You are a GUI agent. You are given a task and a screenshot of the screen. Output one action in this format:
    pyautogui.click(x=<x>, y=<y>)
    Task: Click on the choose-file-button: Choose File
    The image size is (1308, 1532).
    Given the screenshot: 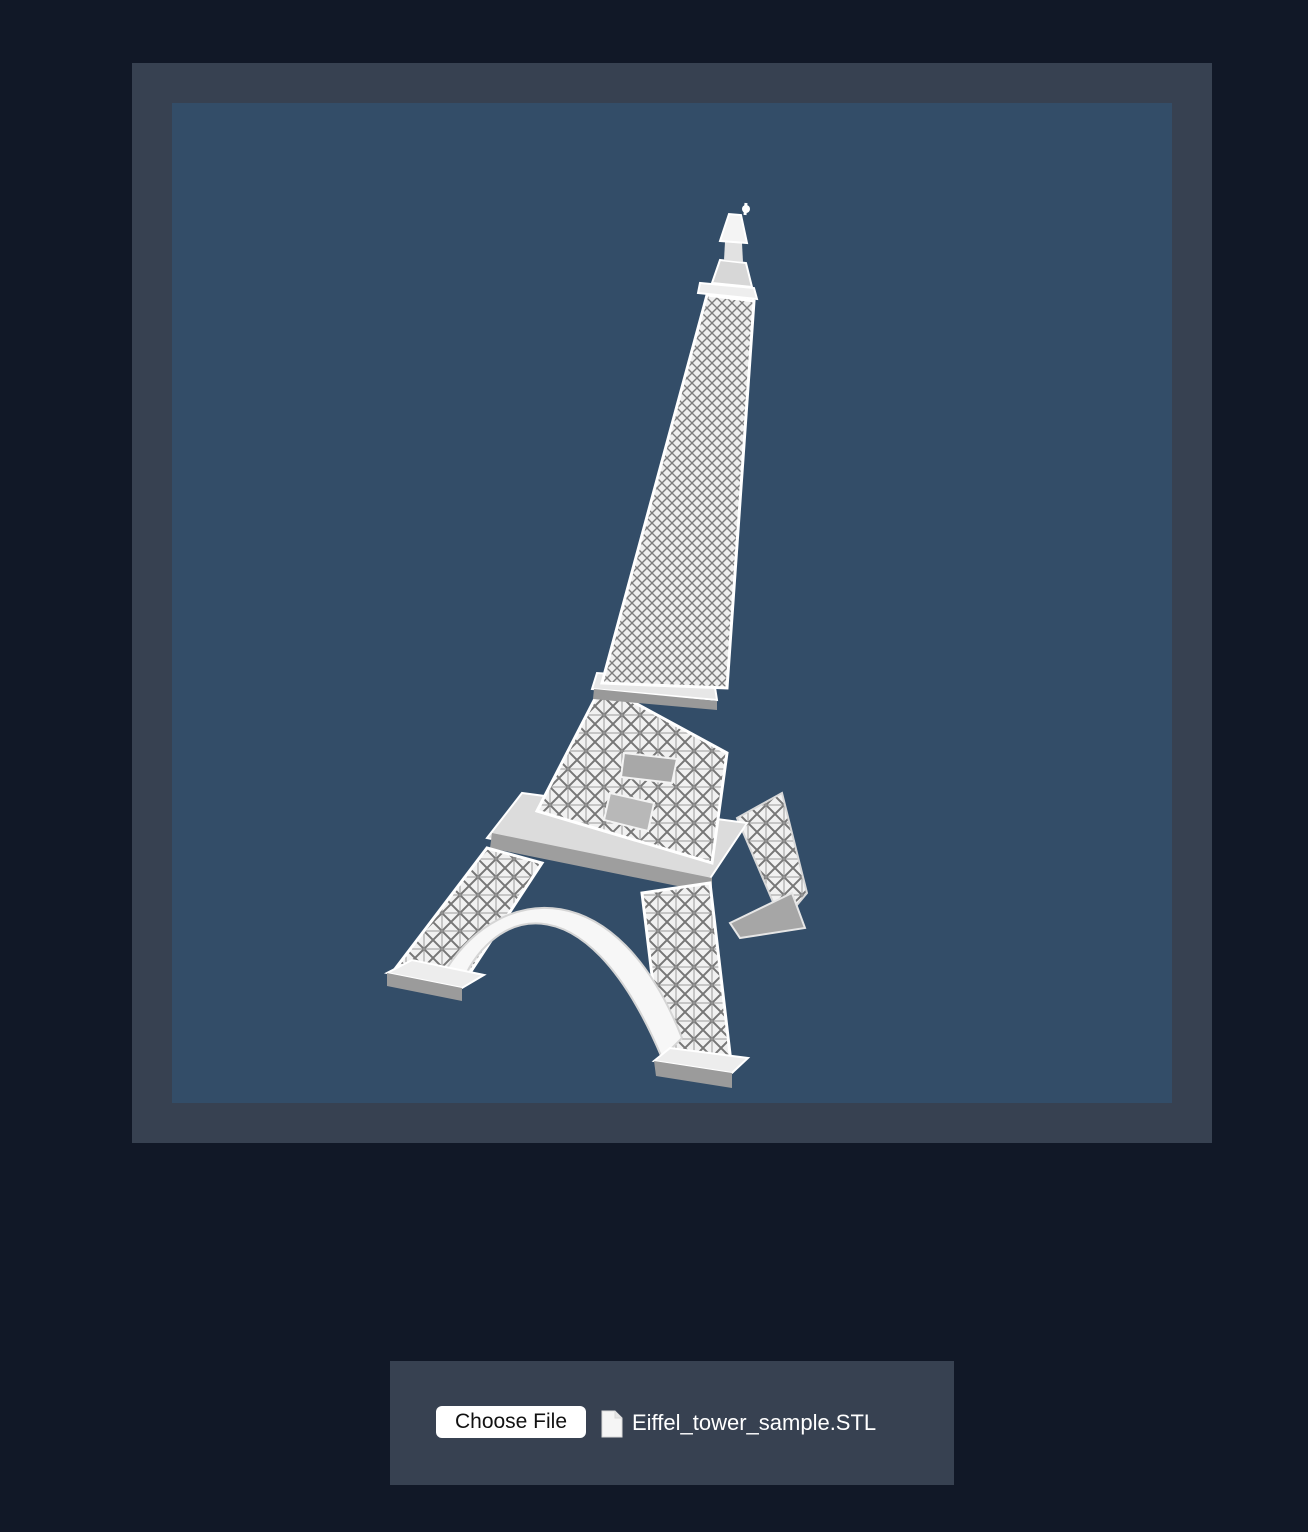 What is the action you would take?
    pyautogui.click(x=511, y=1422)
    